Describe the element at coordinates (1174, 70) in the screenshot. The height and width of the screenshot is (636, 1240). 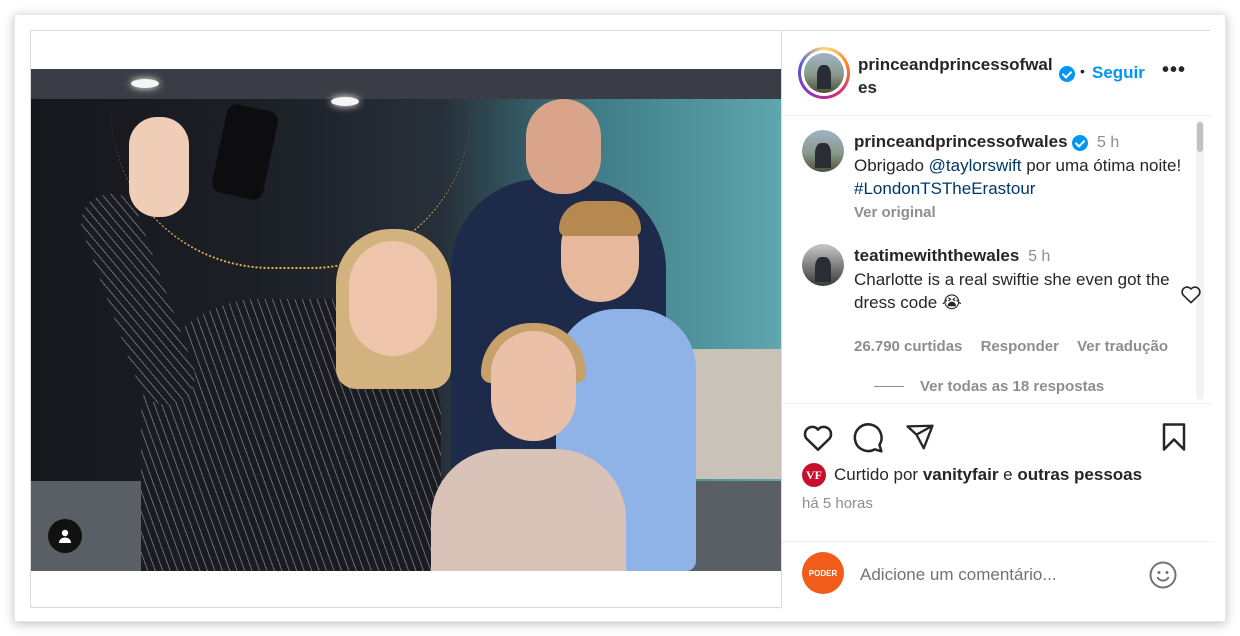
I see `more-options-button: •••` at that location.